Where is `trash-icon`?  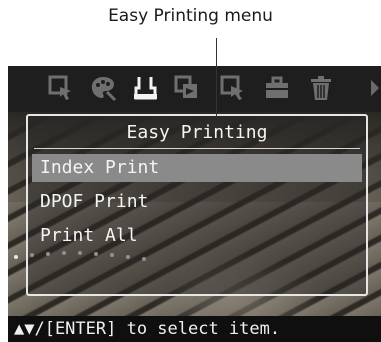 trash-icon is located at coordinates (321, 88).